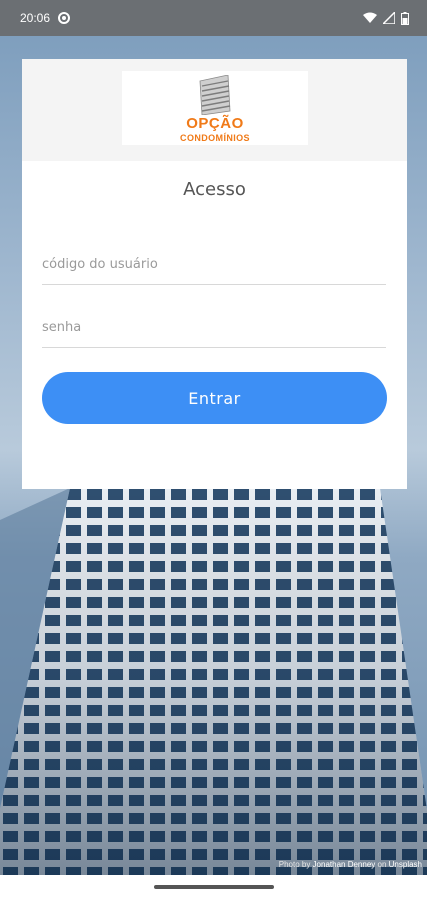  Describe the element at coordinates (294, 864) in the screenshot. I see `credit-prefix: Photo by` at that location.